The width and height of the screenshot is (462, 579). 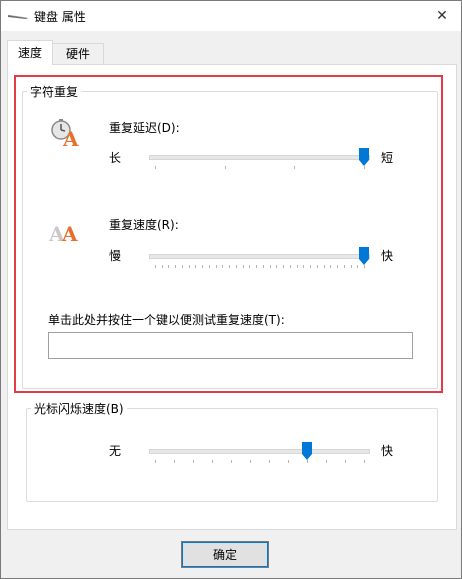 I want to click on character-repeat-legend: 字符重复, so click(x=54, y=92).